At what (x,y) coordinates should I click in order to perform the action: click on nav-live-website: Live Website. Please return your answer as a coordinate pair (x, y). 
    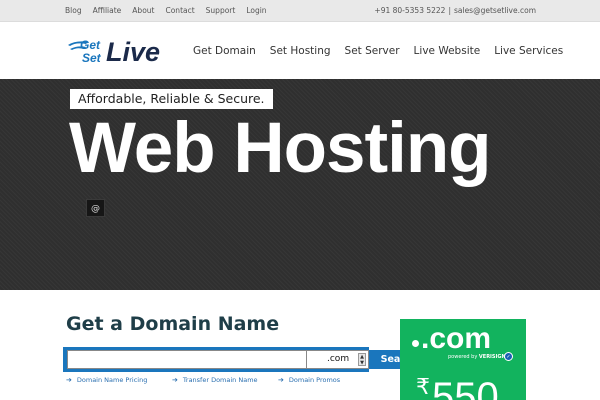
    Looking at the image, I should click on (447, 51).